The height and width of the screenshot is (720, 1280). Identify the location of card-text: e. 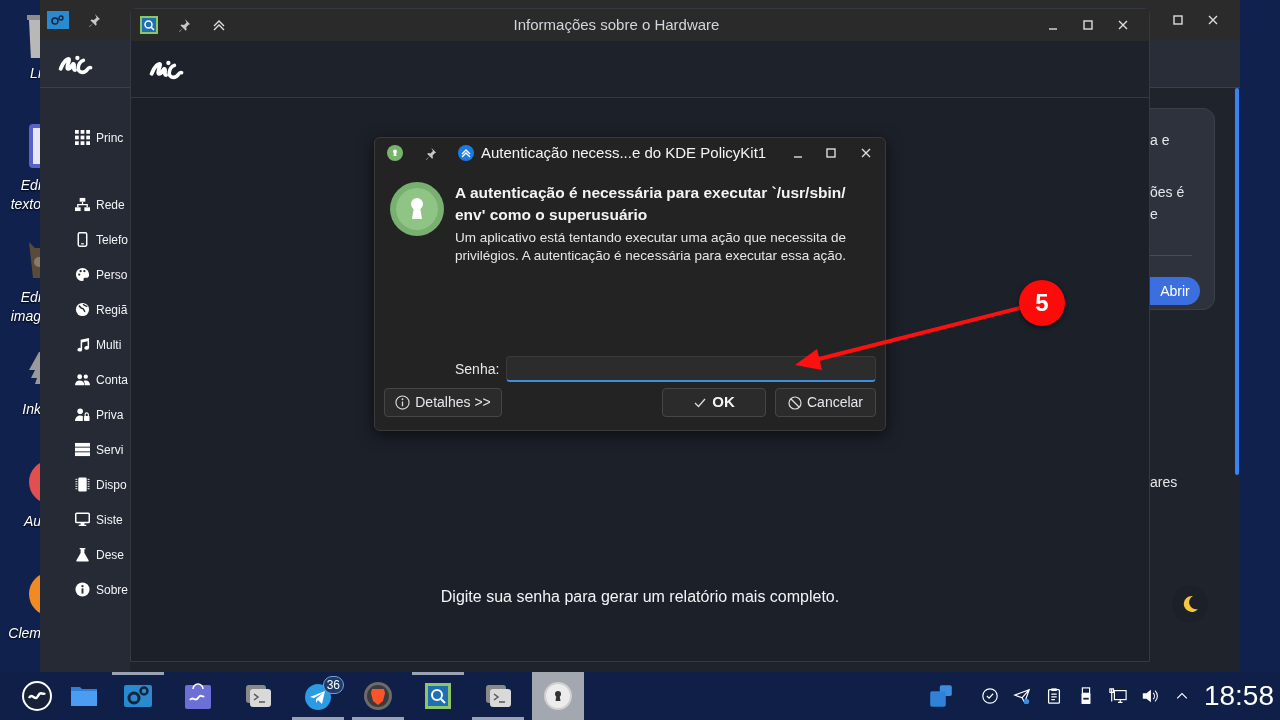
(1154, 214).